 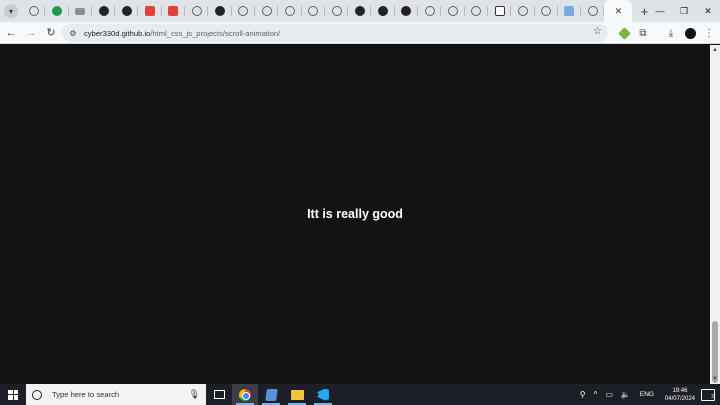 I want to click on taskbar-file-explorer, so click(x=297, y=394).